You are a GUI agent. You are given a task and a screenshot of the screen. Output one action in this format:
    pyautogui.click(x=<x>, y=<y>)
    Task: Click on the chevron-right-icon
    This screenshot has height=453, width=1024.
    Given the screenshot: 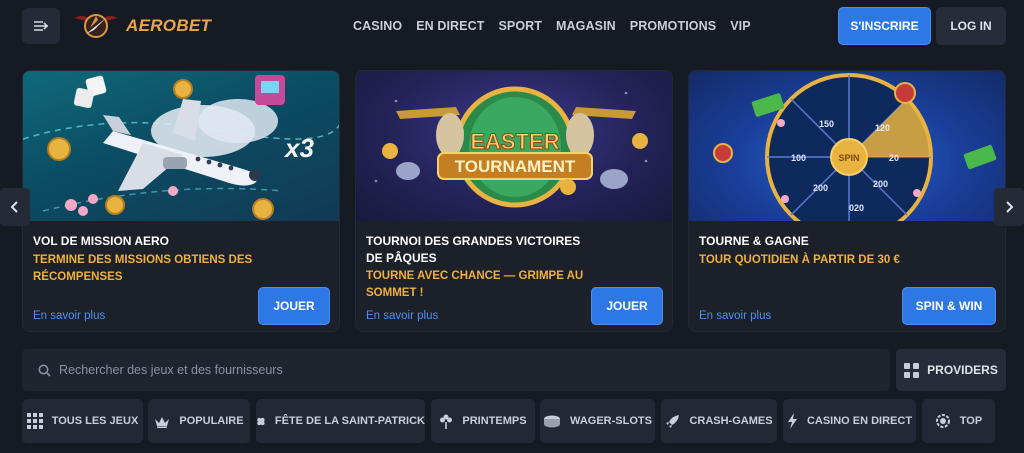 What is the action you would take?
    pyautogui.click(x=1010, y=207)
    